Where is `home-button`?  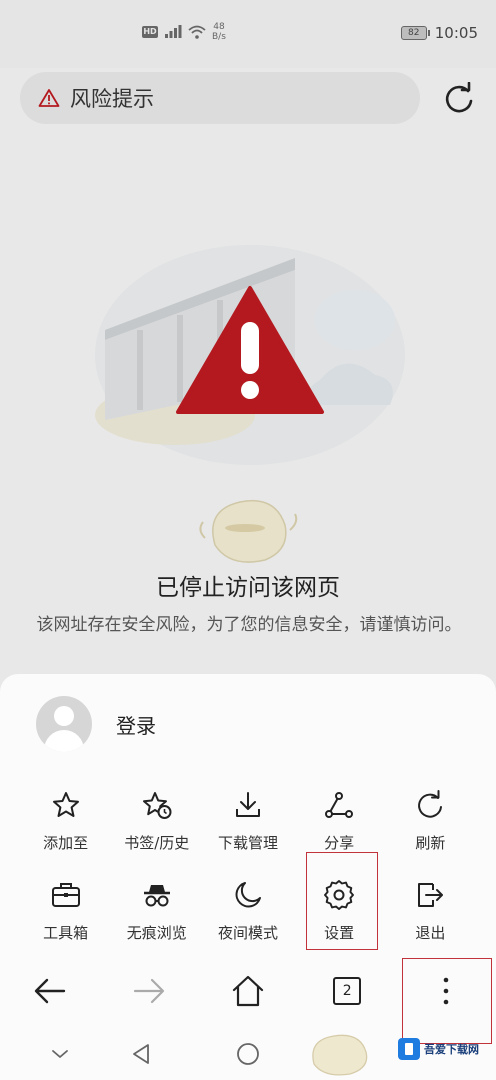
home-button is located at coordinates (247, 991).